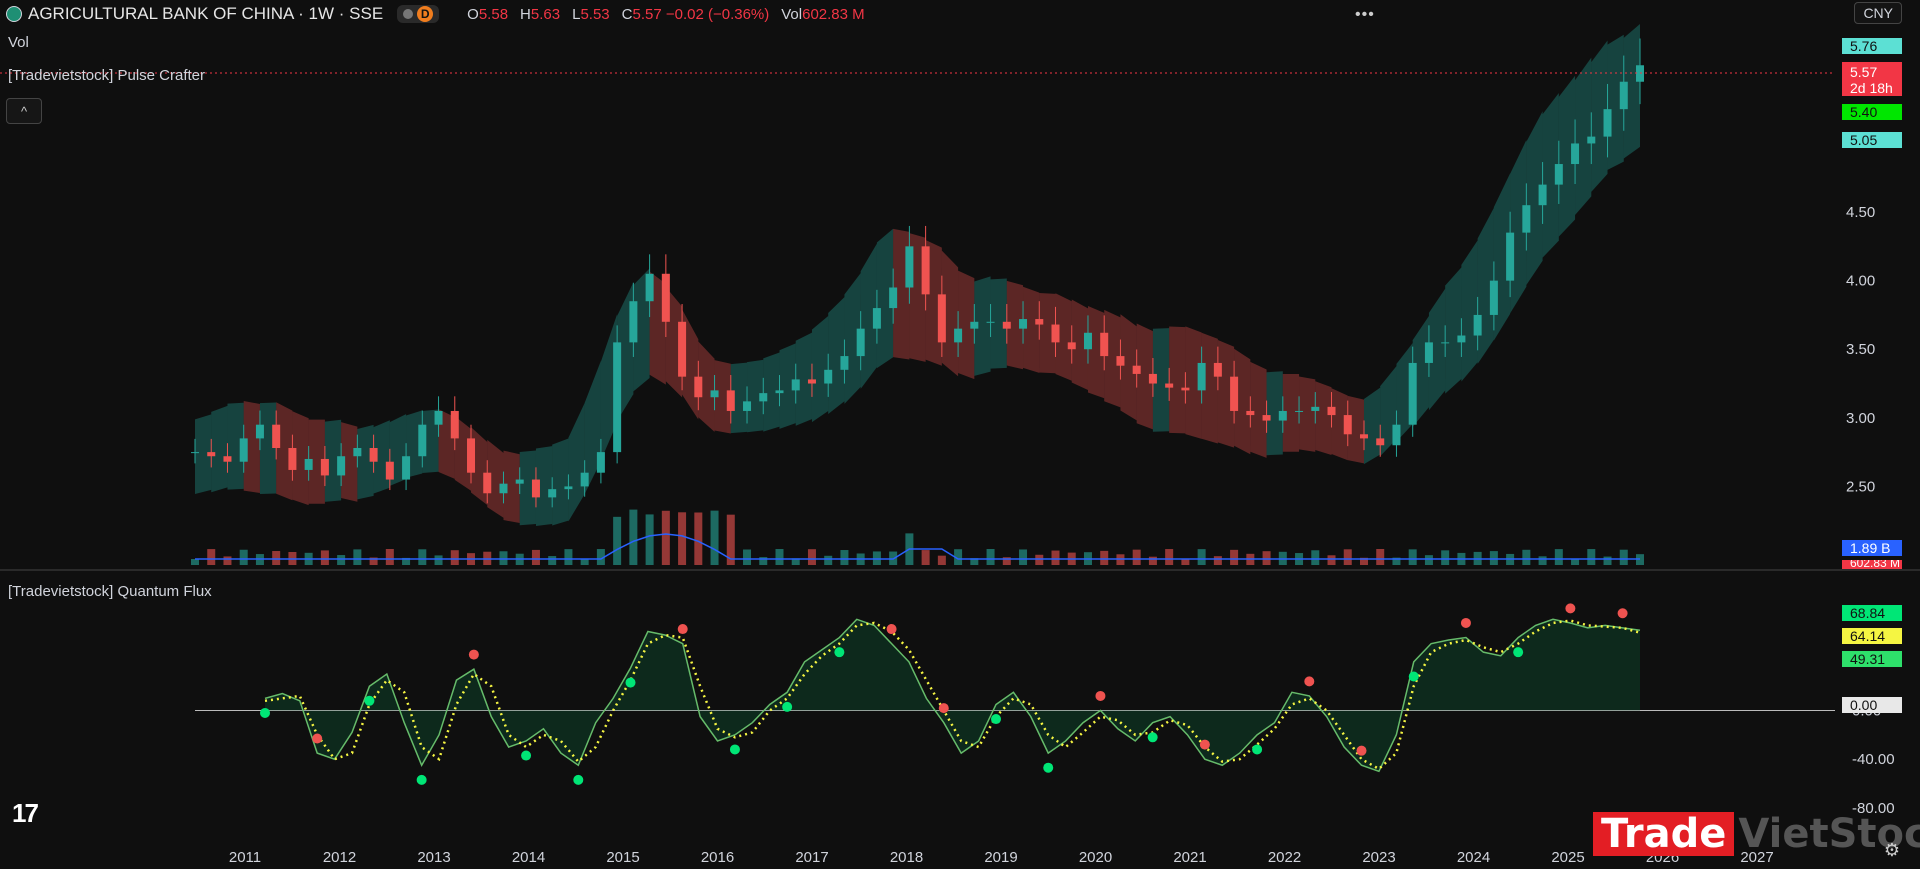 The image size is (1920, 869). I want to click on quantum-flux-label: [Tradevietstock] Quantum Flux, so click(110, 591).